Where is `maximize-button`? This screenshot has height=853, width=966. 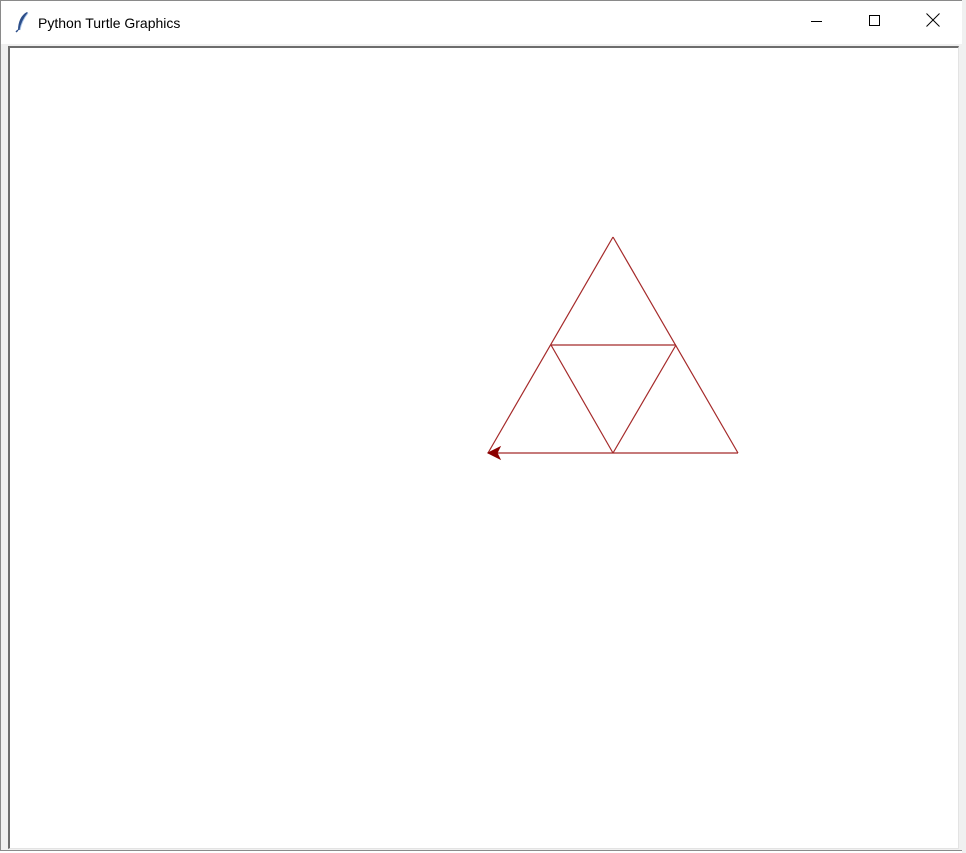
maximize-button is located at coordinates (875, 22).